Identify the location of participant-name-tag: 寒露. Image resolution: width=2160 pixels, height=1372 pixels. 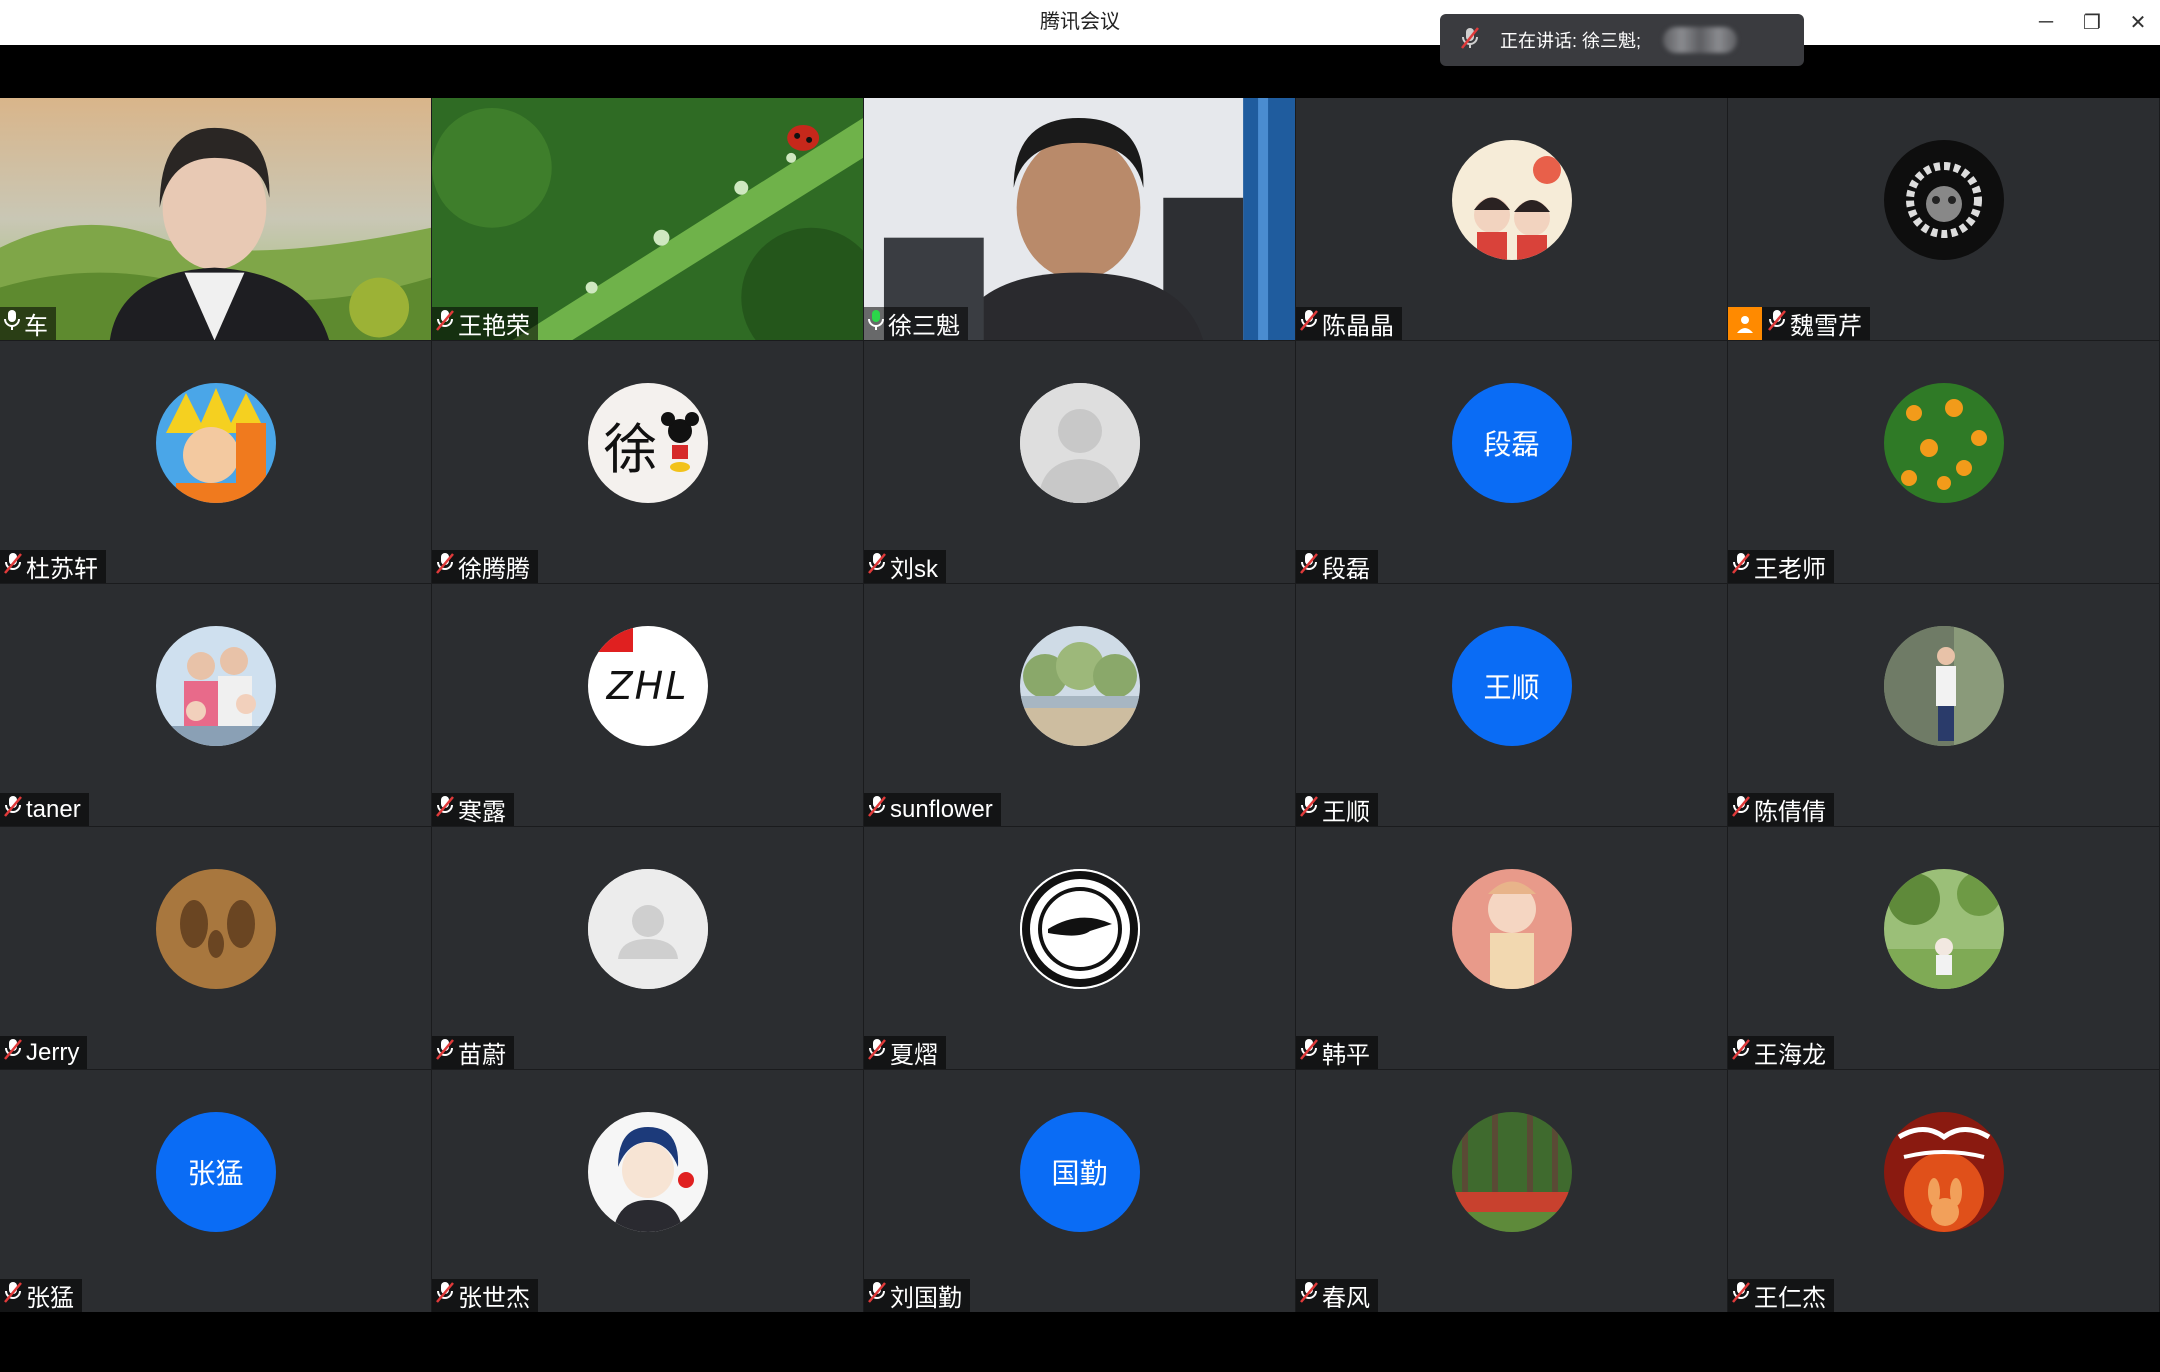
(473, 809).